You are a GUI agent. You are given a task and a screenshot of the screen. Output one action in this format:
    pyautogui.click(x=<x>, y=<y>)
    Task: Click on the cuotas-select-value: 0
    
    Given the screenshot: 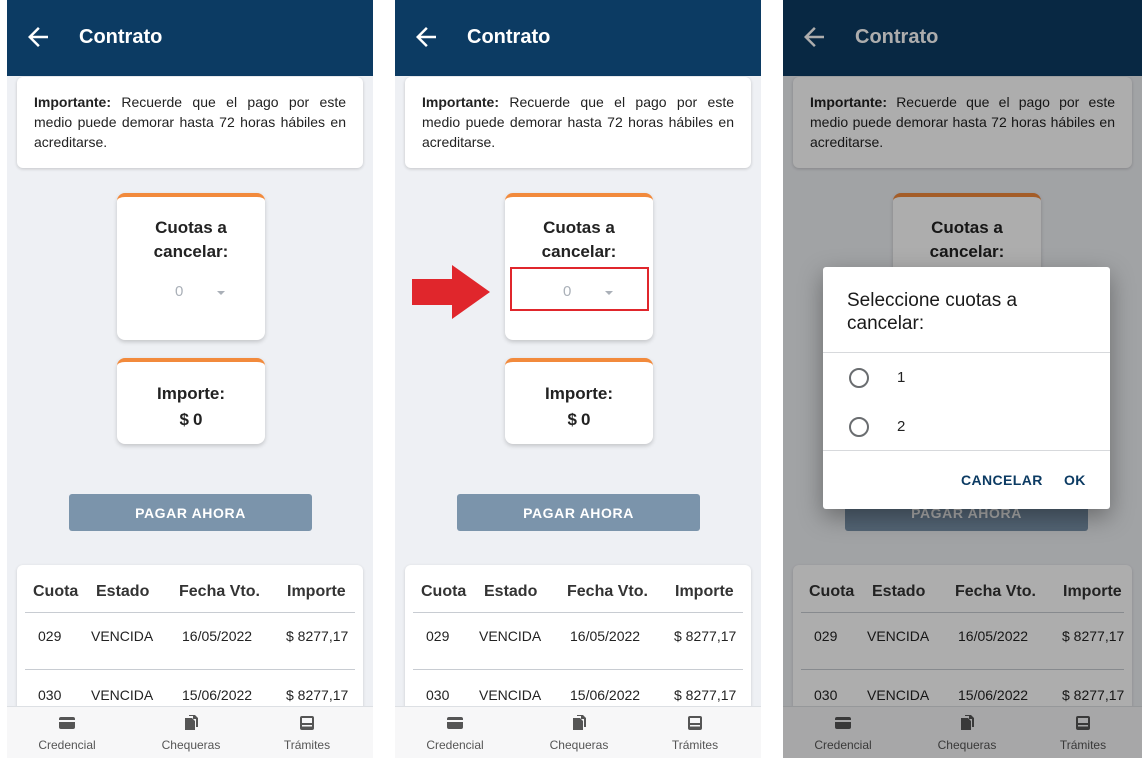 What is the action you would take?
    pyautogui.click(x=179, y=291)
    